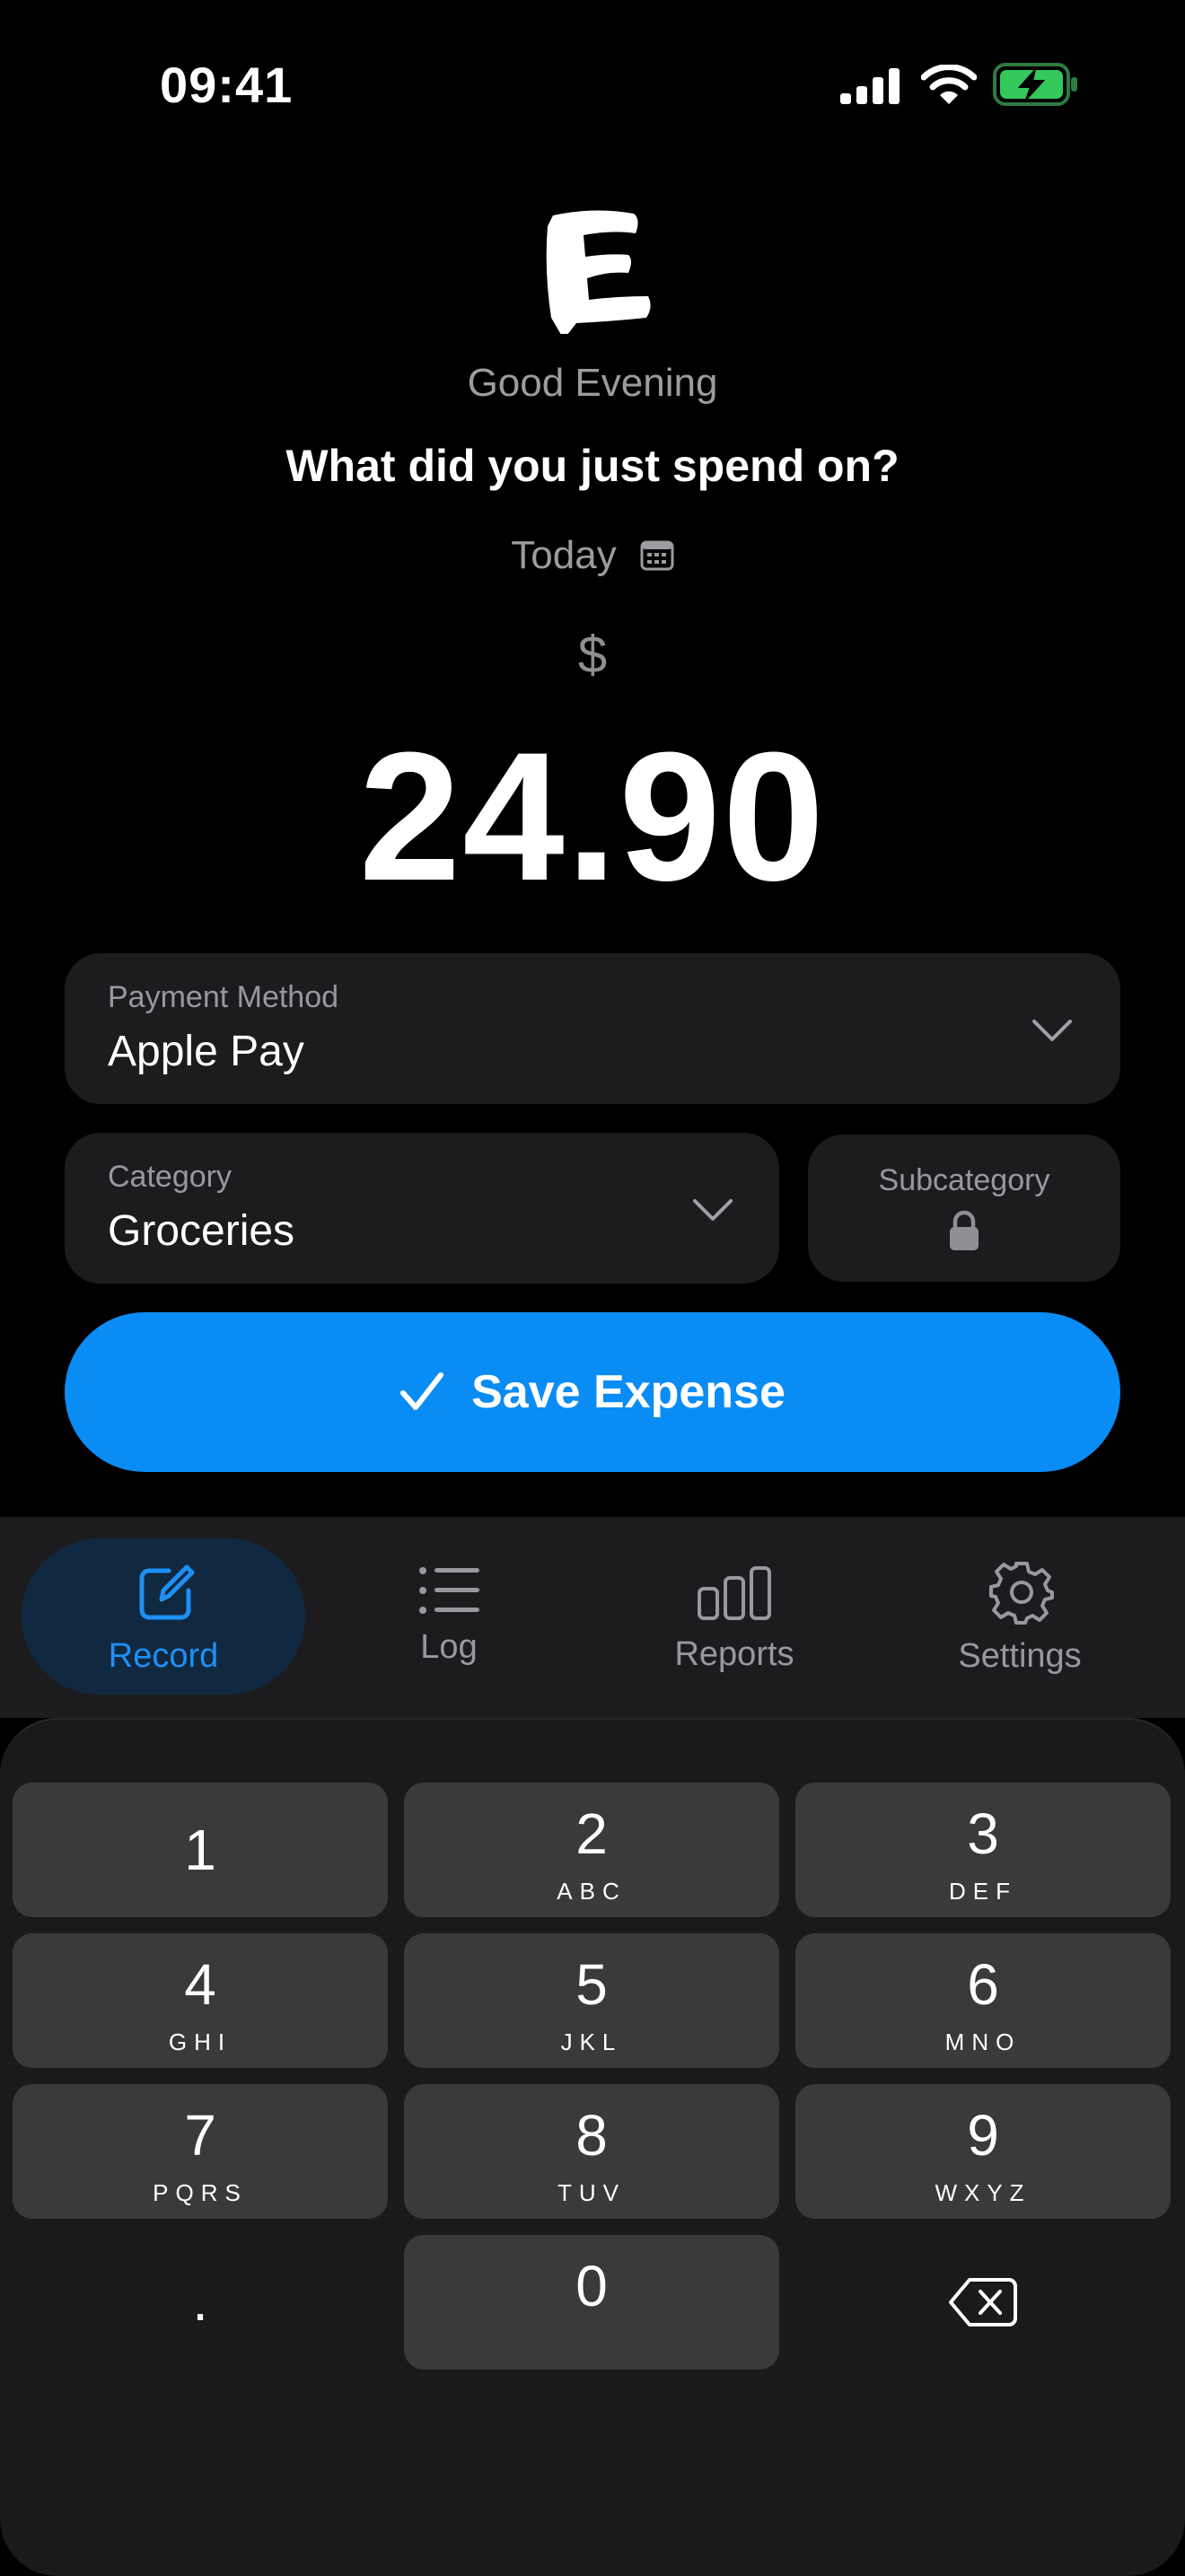 The height and width of the screenshot is (2576, 1185). I want to click on key-9-letters: WXYZ, so click(983, 2192).